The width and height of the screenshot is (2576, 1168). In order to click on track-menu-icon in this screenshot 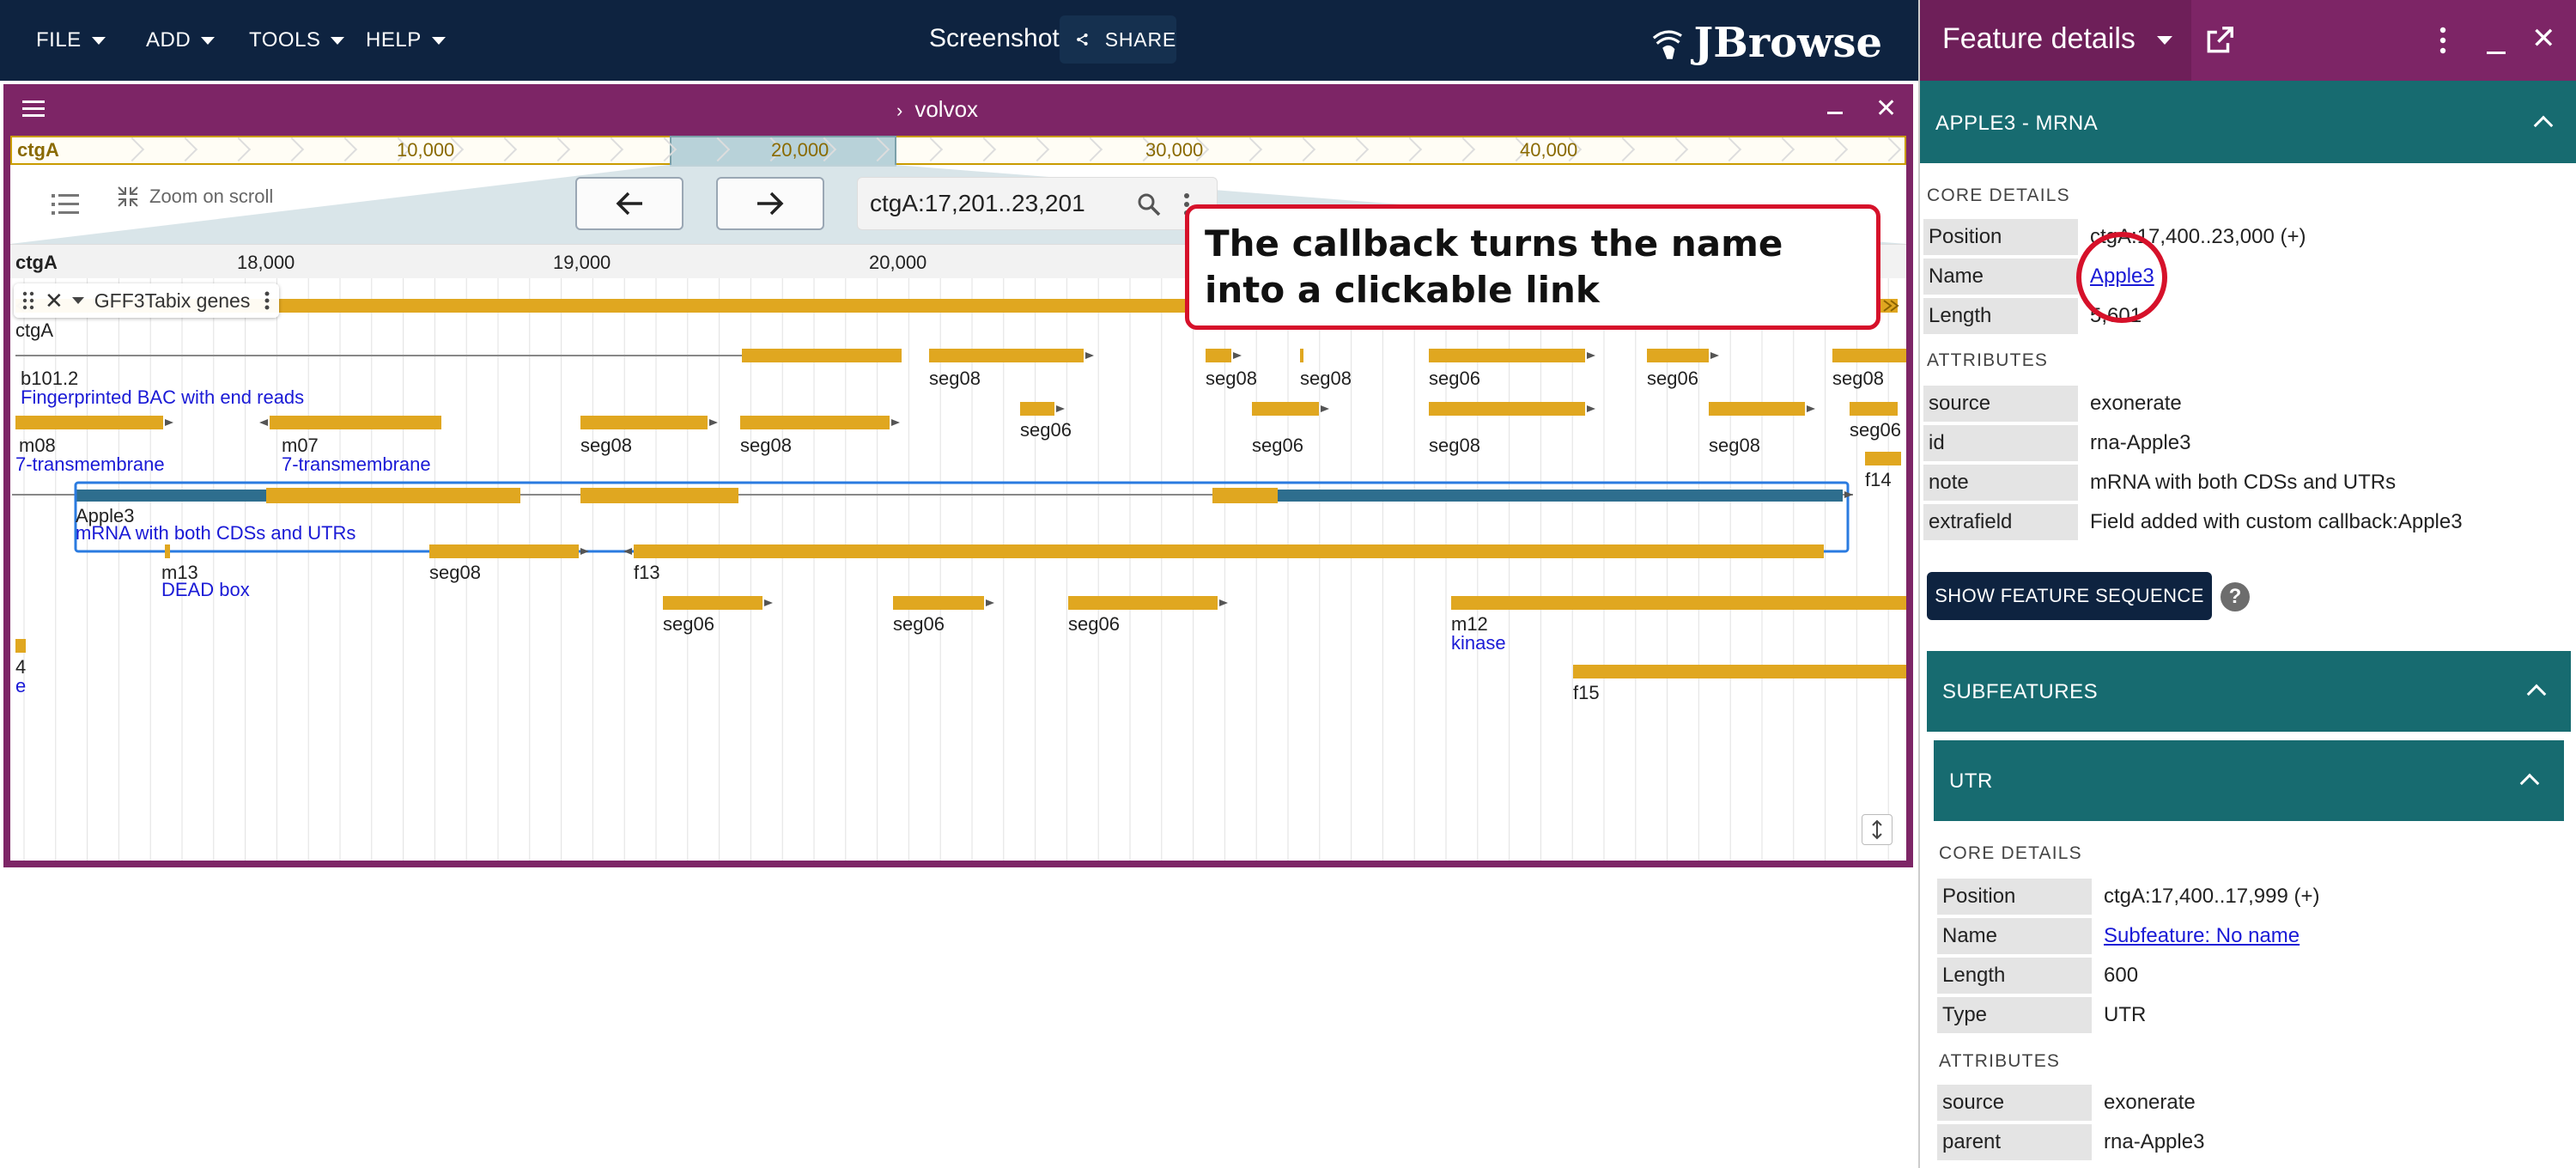, I will do `click(267, 300)`.